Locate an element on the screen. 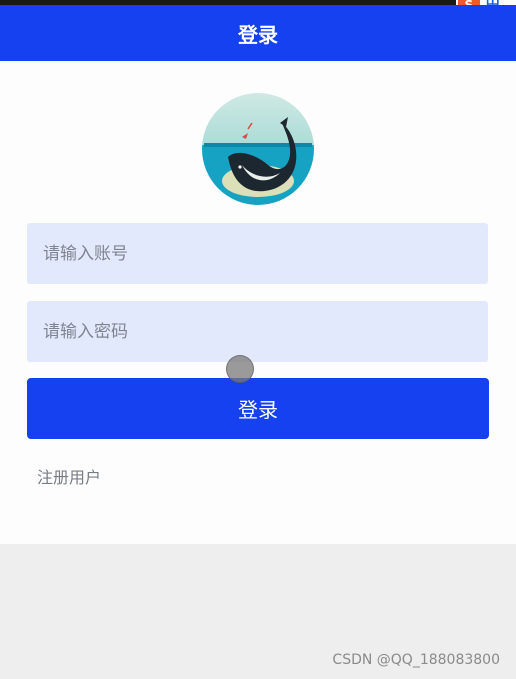 Image resolution: width=516 pixels, height=679 pixels. register-link: 注册用户 is located at coordinates (69, 476).